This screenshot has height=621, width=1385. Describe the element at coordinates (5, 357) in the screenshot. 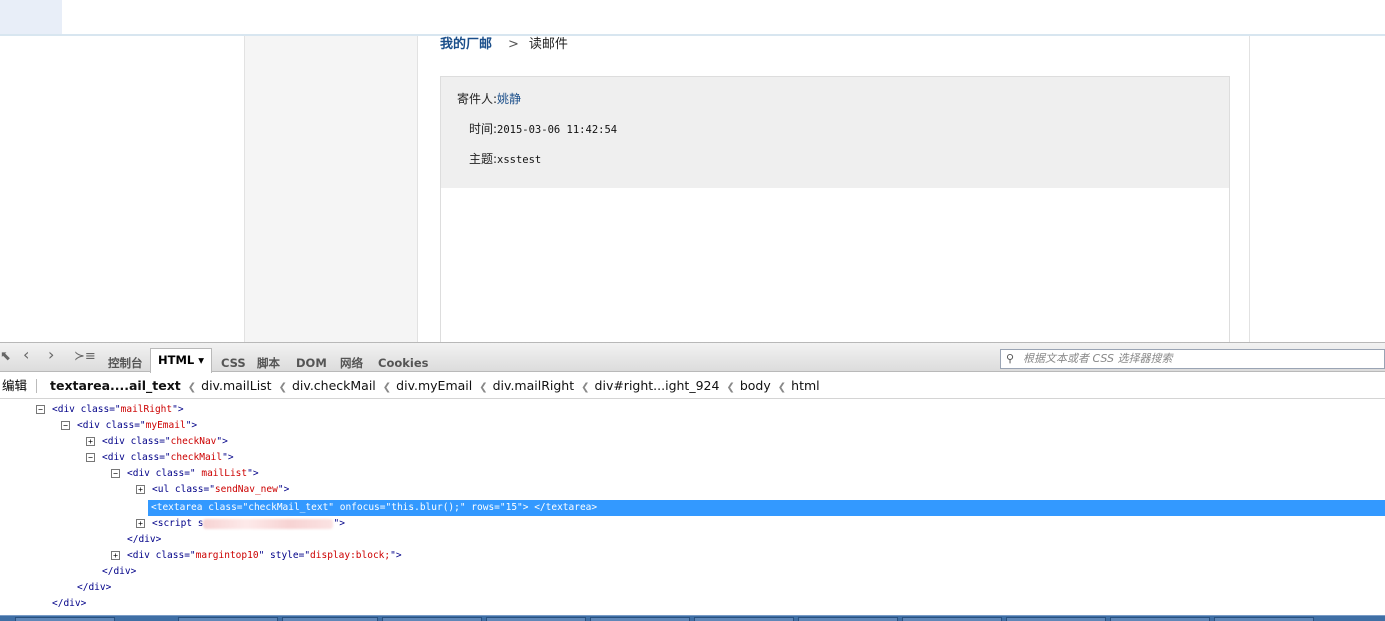

I see `inspect-icon: ⬉` at that location.